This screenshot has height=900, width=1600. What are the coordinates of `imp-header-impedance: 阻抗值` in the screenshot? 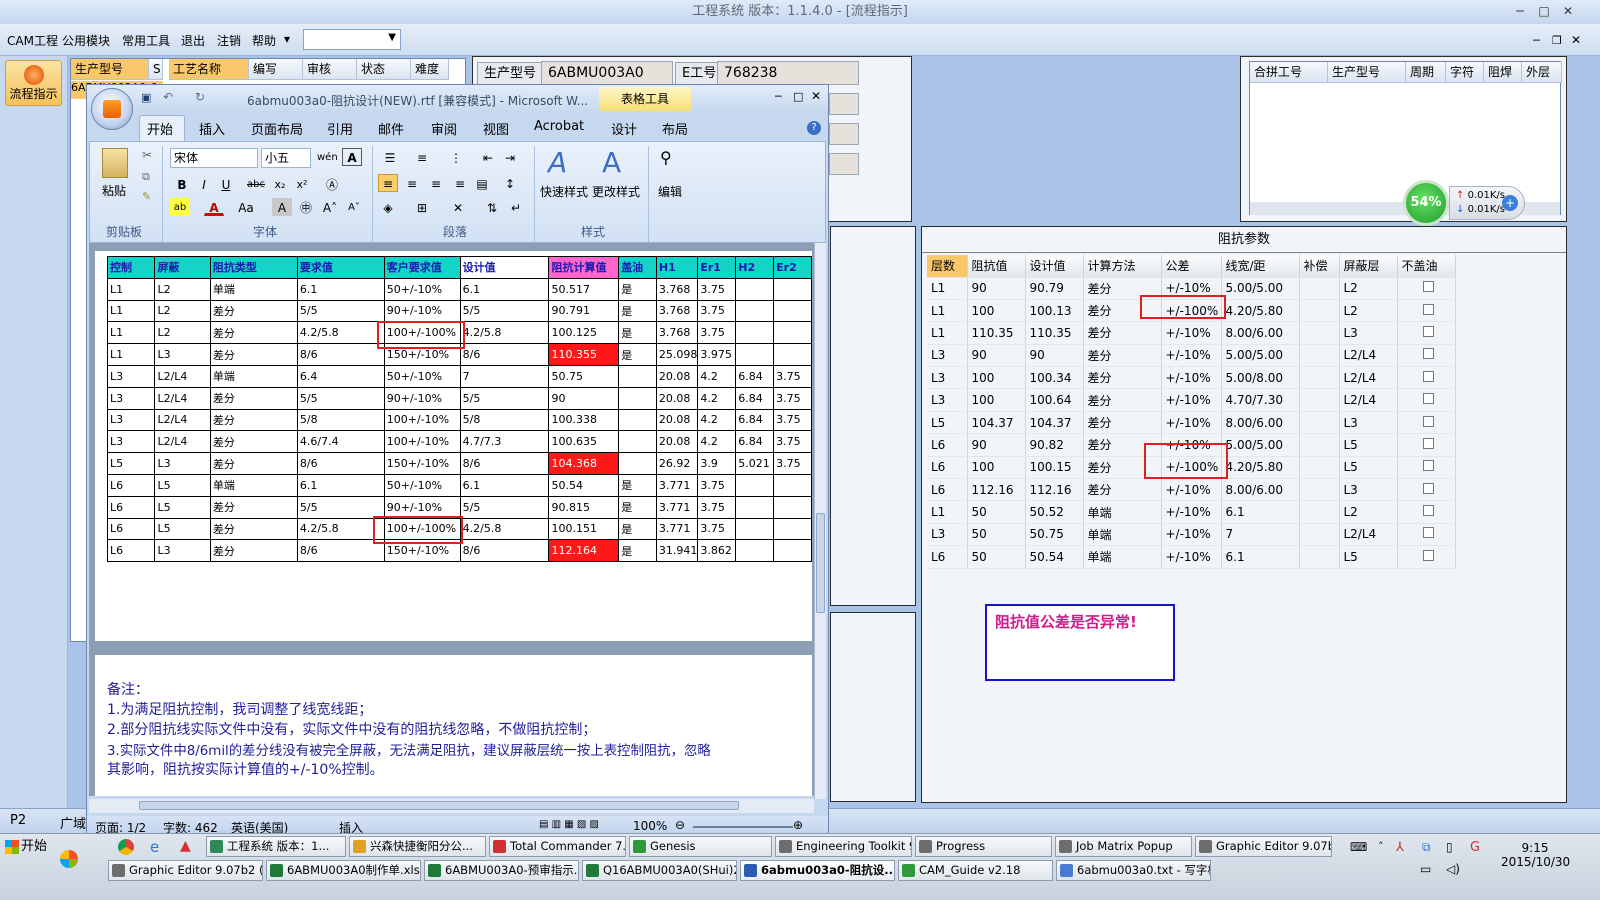 It's located at (996, 266).